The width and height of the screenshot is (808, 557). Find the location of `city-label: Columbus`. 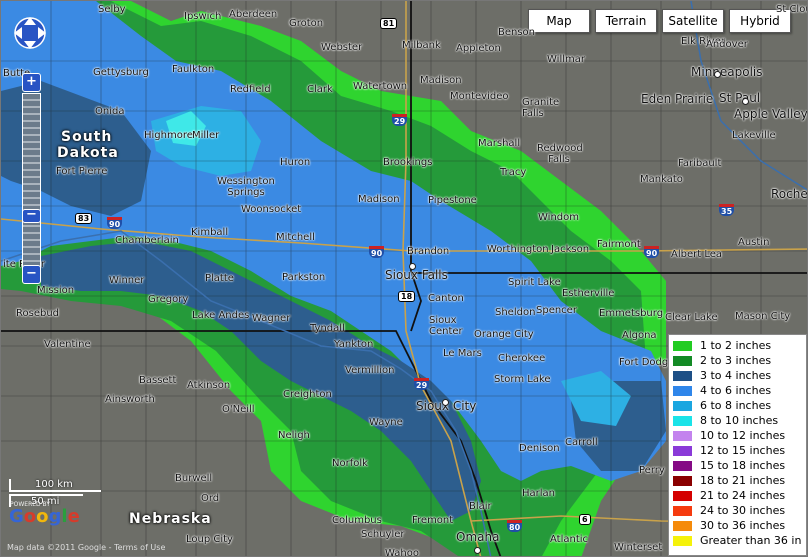

city-label: Columbus is located at coordinates (357, 520).